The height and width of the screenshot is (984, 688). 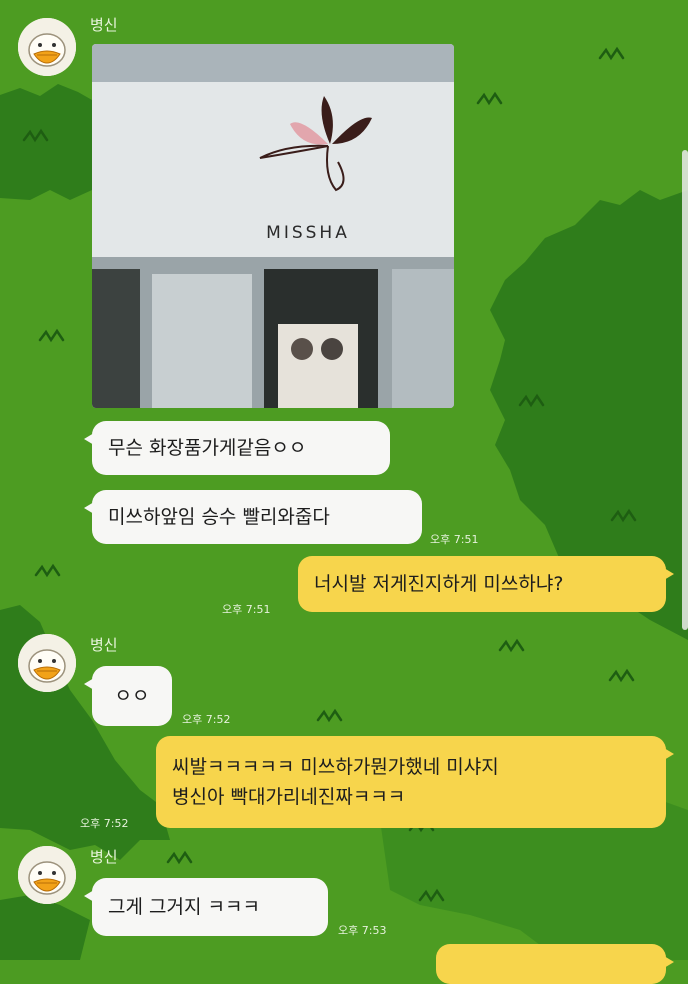 I want to click on message-bubble-incoming: 미쓰하앞임 승수 빨리와줍다, so click(x=253, y=517).